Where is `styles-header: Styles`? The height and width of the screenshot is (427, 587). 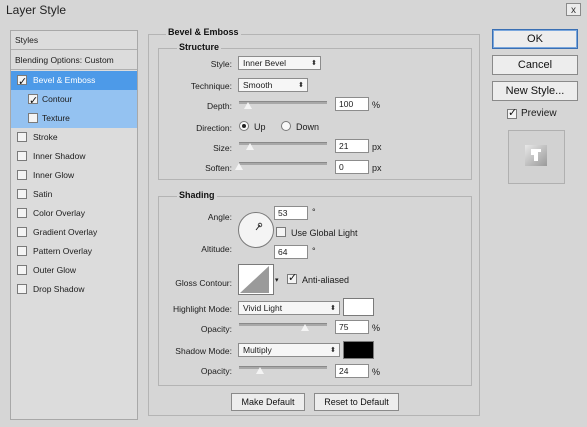 styles-header: Styles is located at coordinates (74, 40).